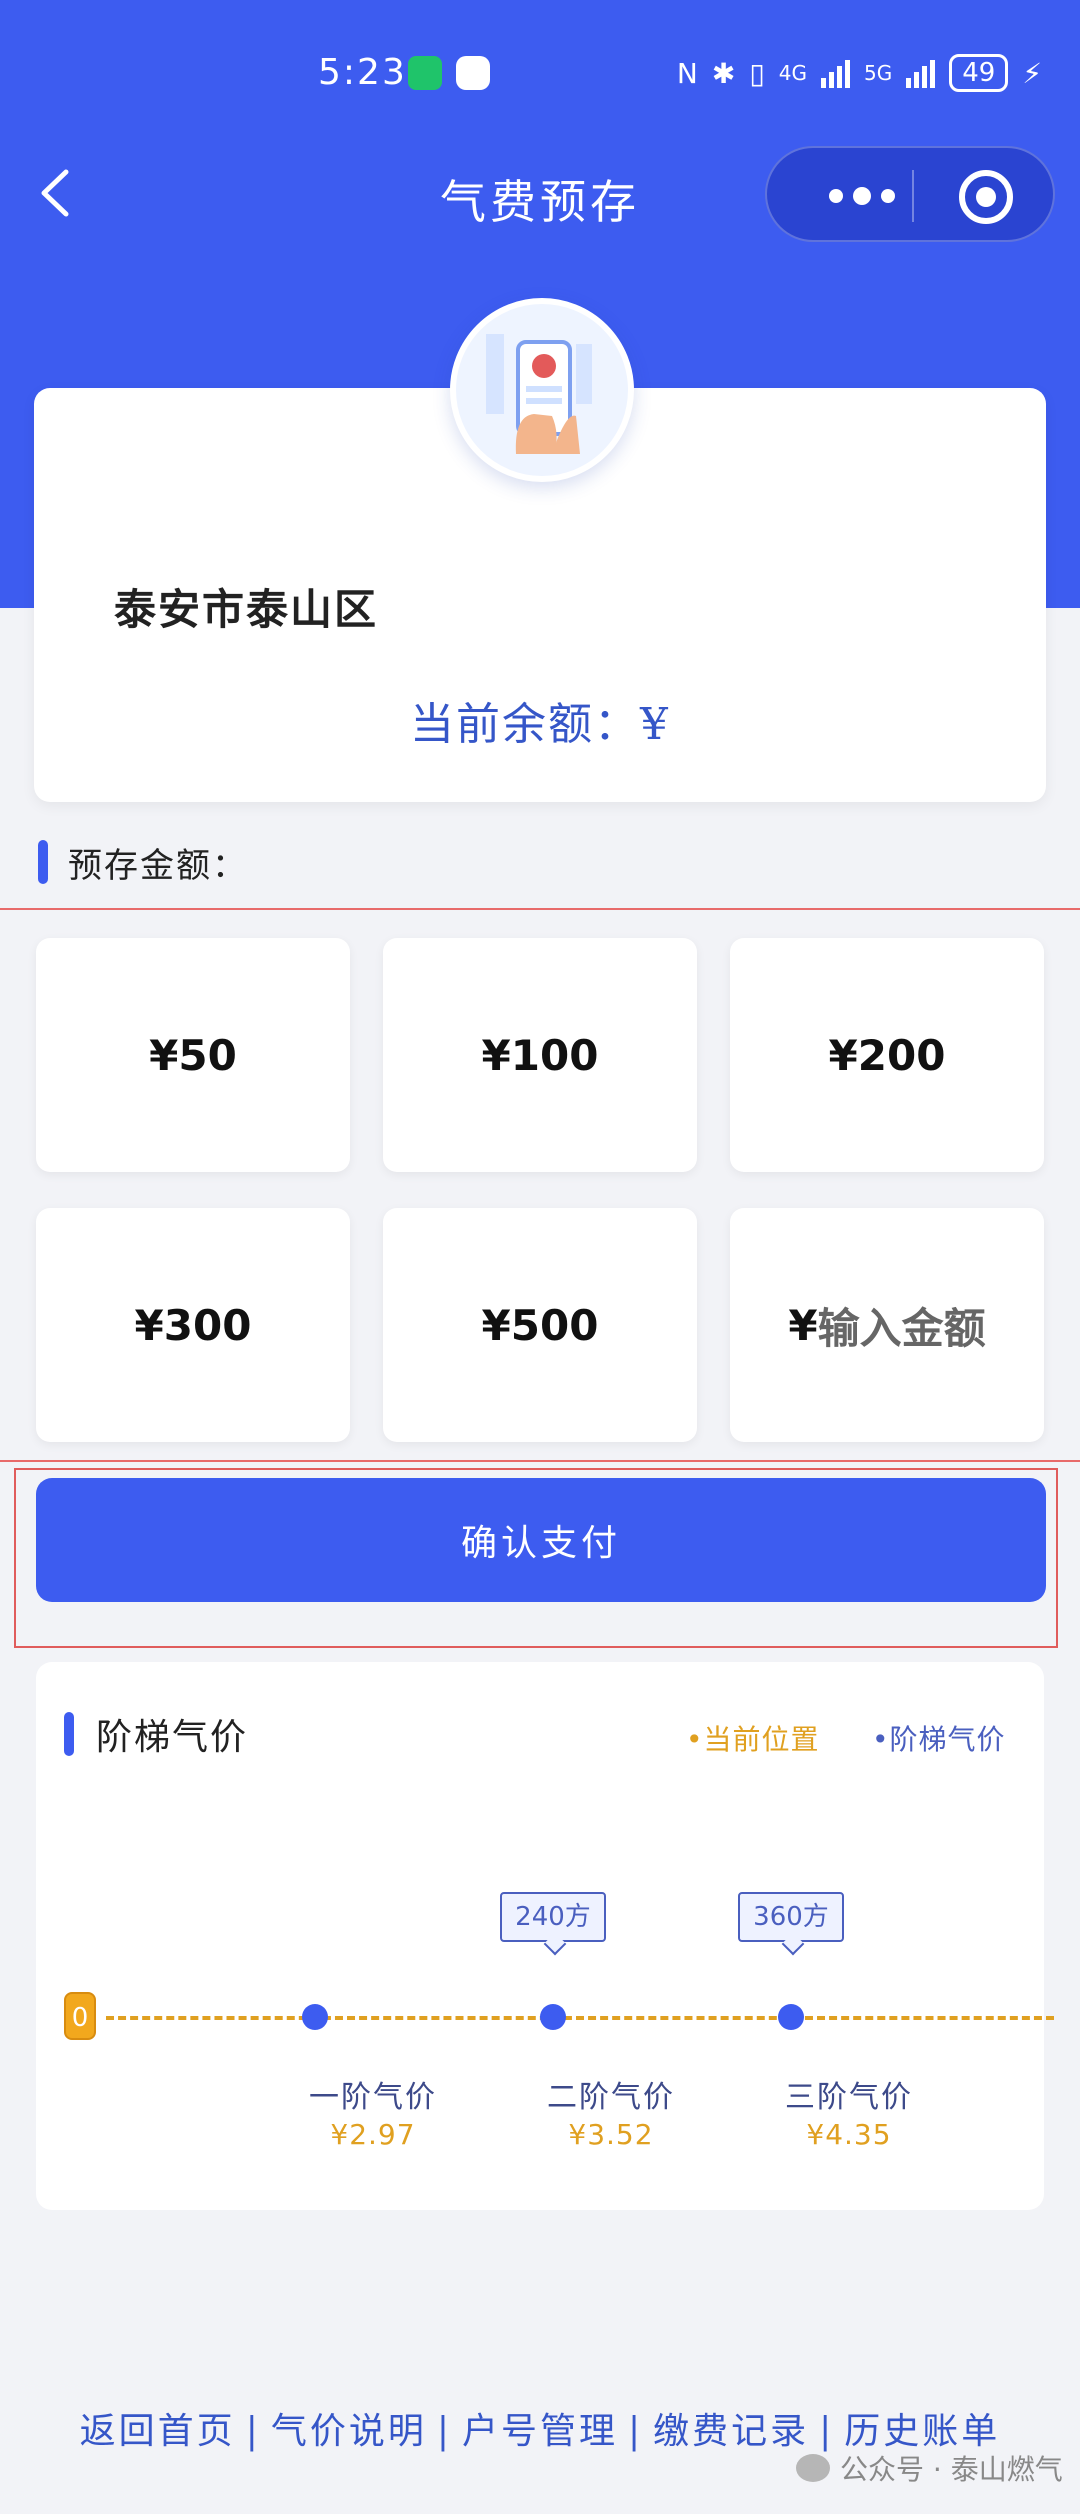 The height and width of the screenshot is (2514, 1080). I want to click on watermark-text: 公众号 · 泰山燃气, so click(951, 2469).